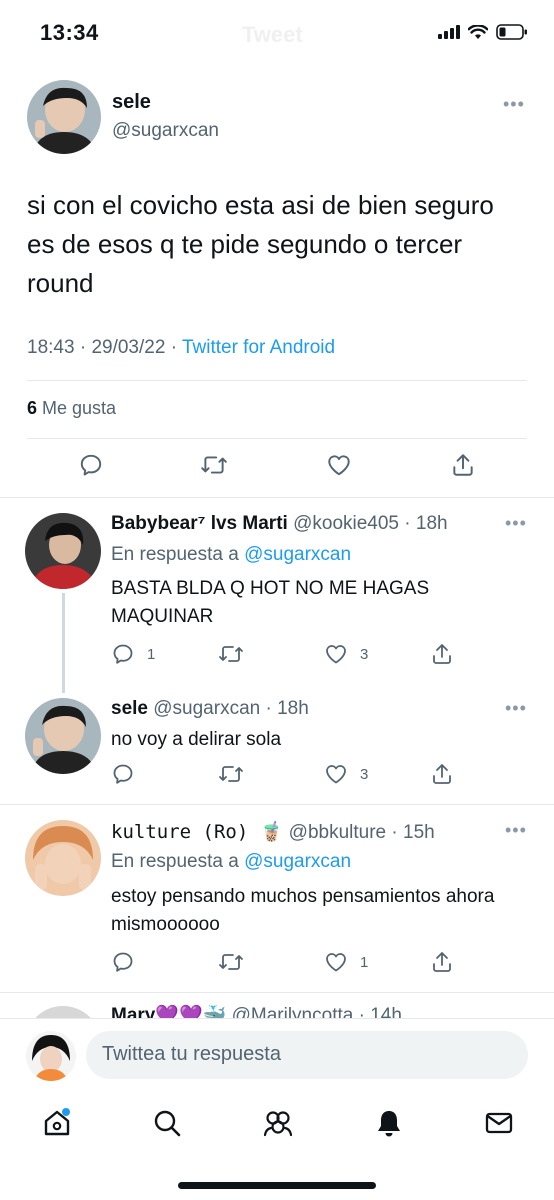  Describe the element at coordinates (79, 408) in the screenshot. I see `likes-label: Me gusta` at that location.